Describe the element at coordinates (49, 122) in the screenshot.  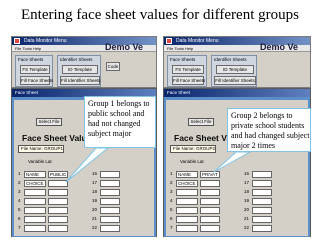
I see `left-select-file-button: Select File` at that location.